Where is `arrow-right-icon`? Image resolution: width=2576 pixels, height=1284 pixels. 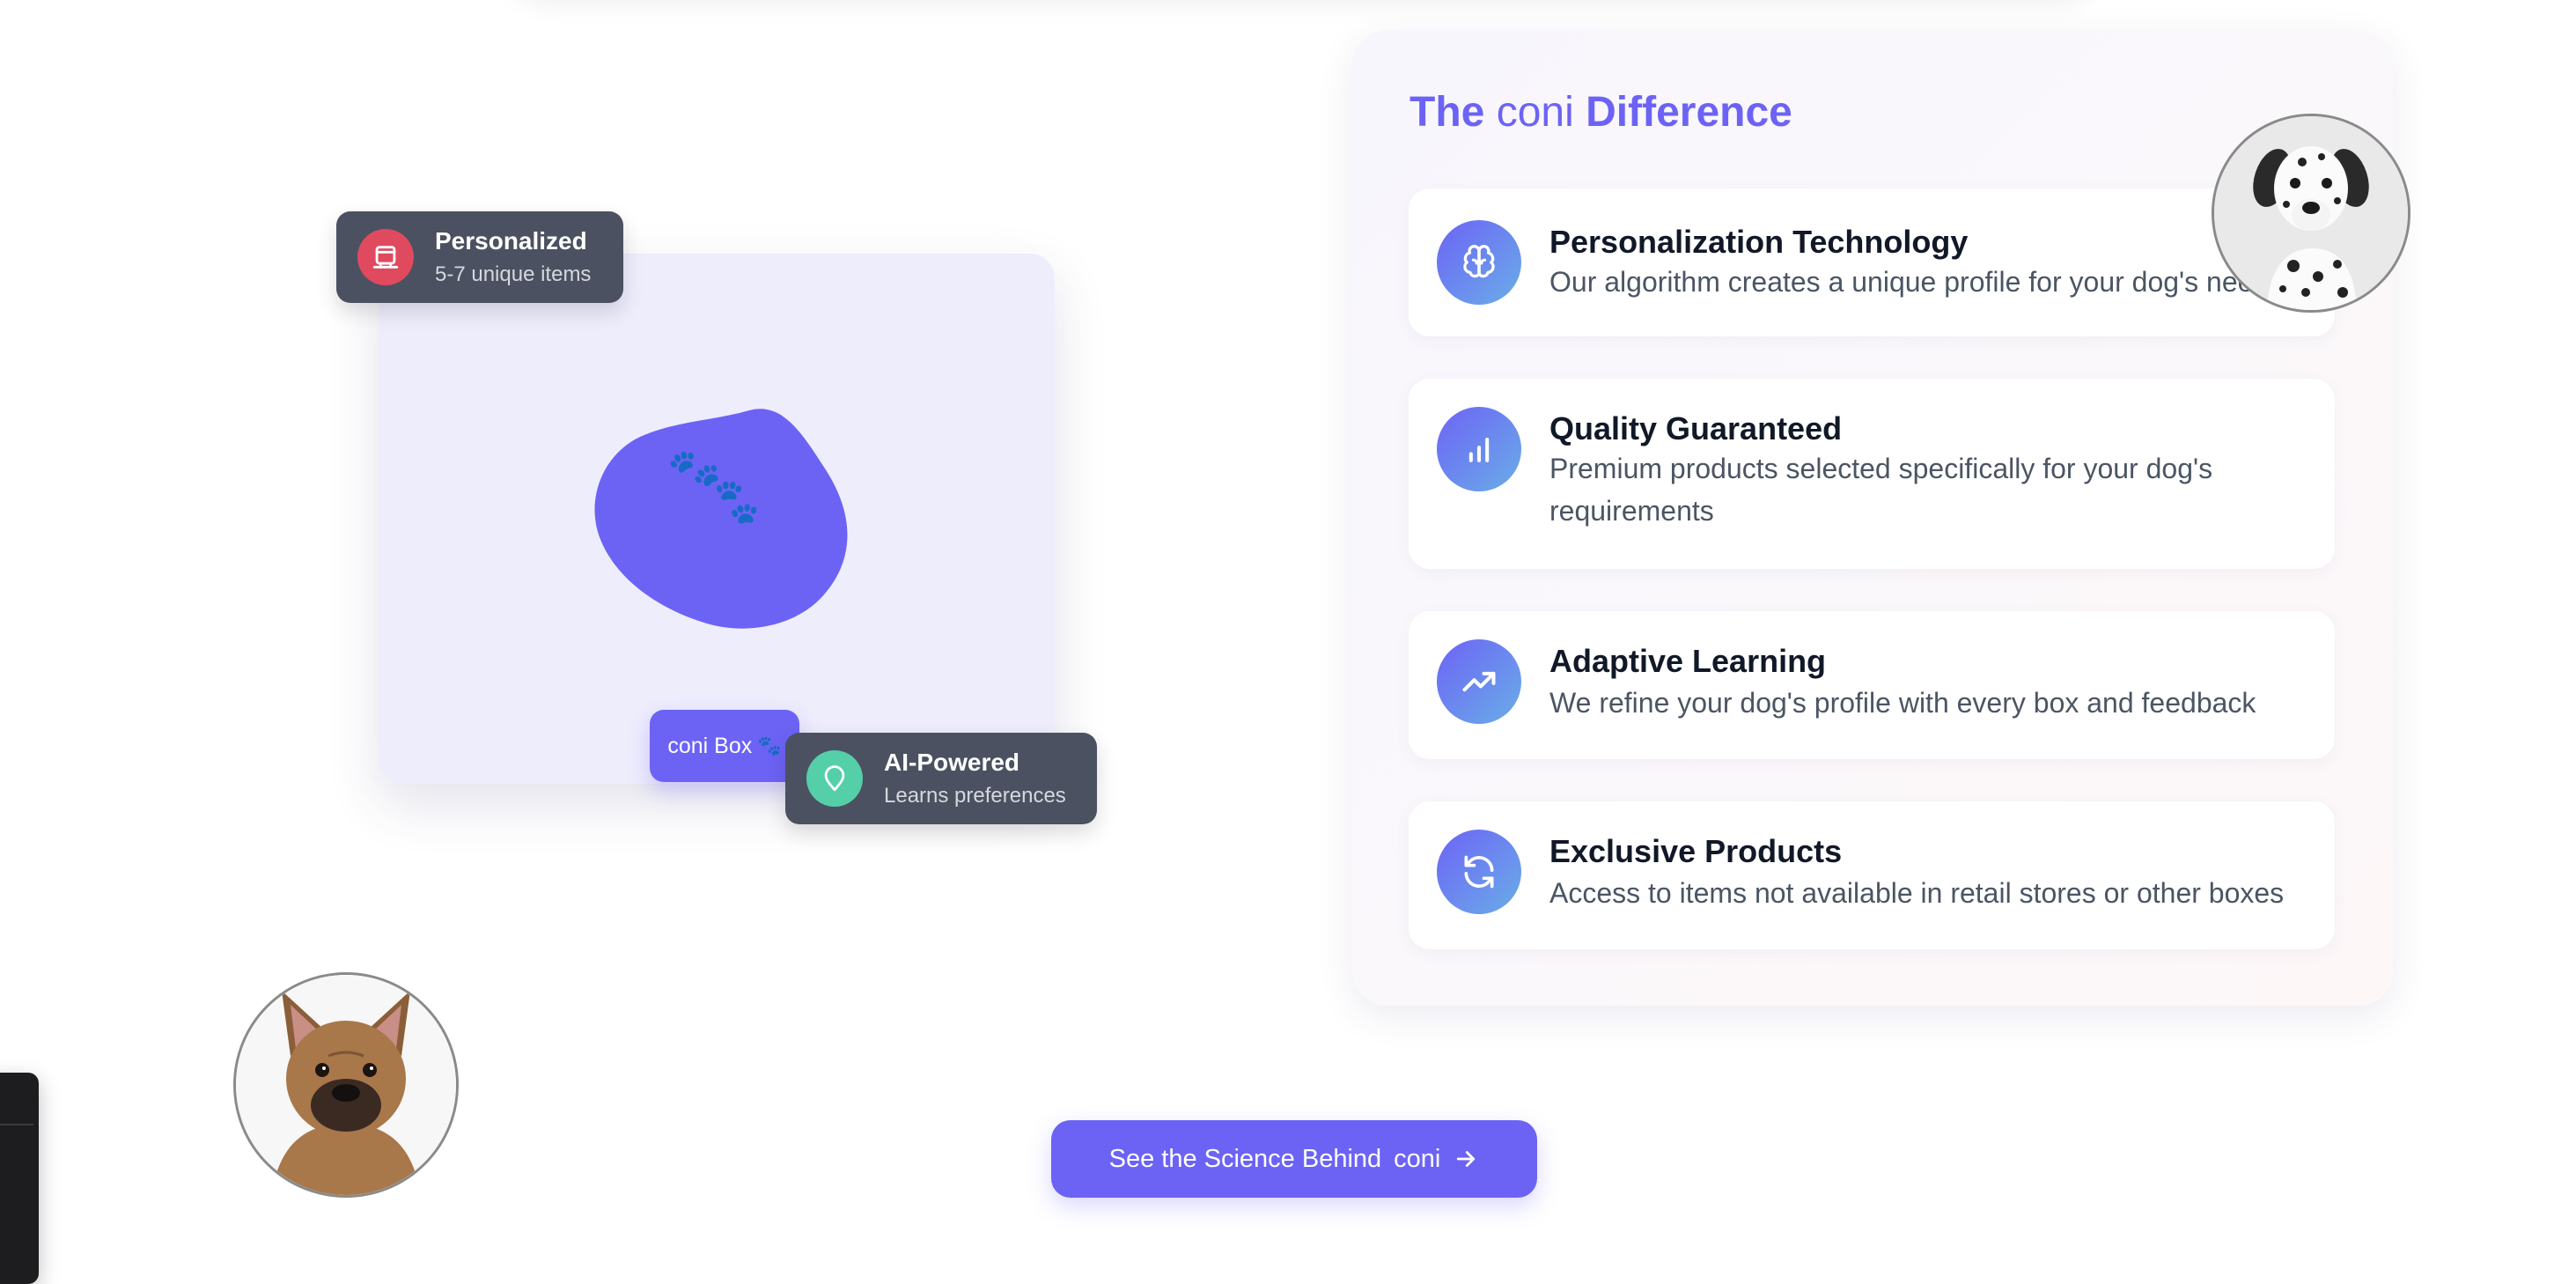 arrow-right-icon is located at coordinates (1467, 1159).